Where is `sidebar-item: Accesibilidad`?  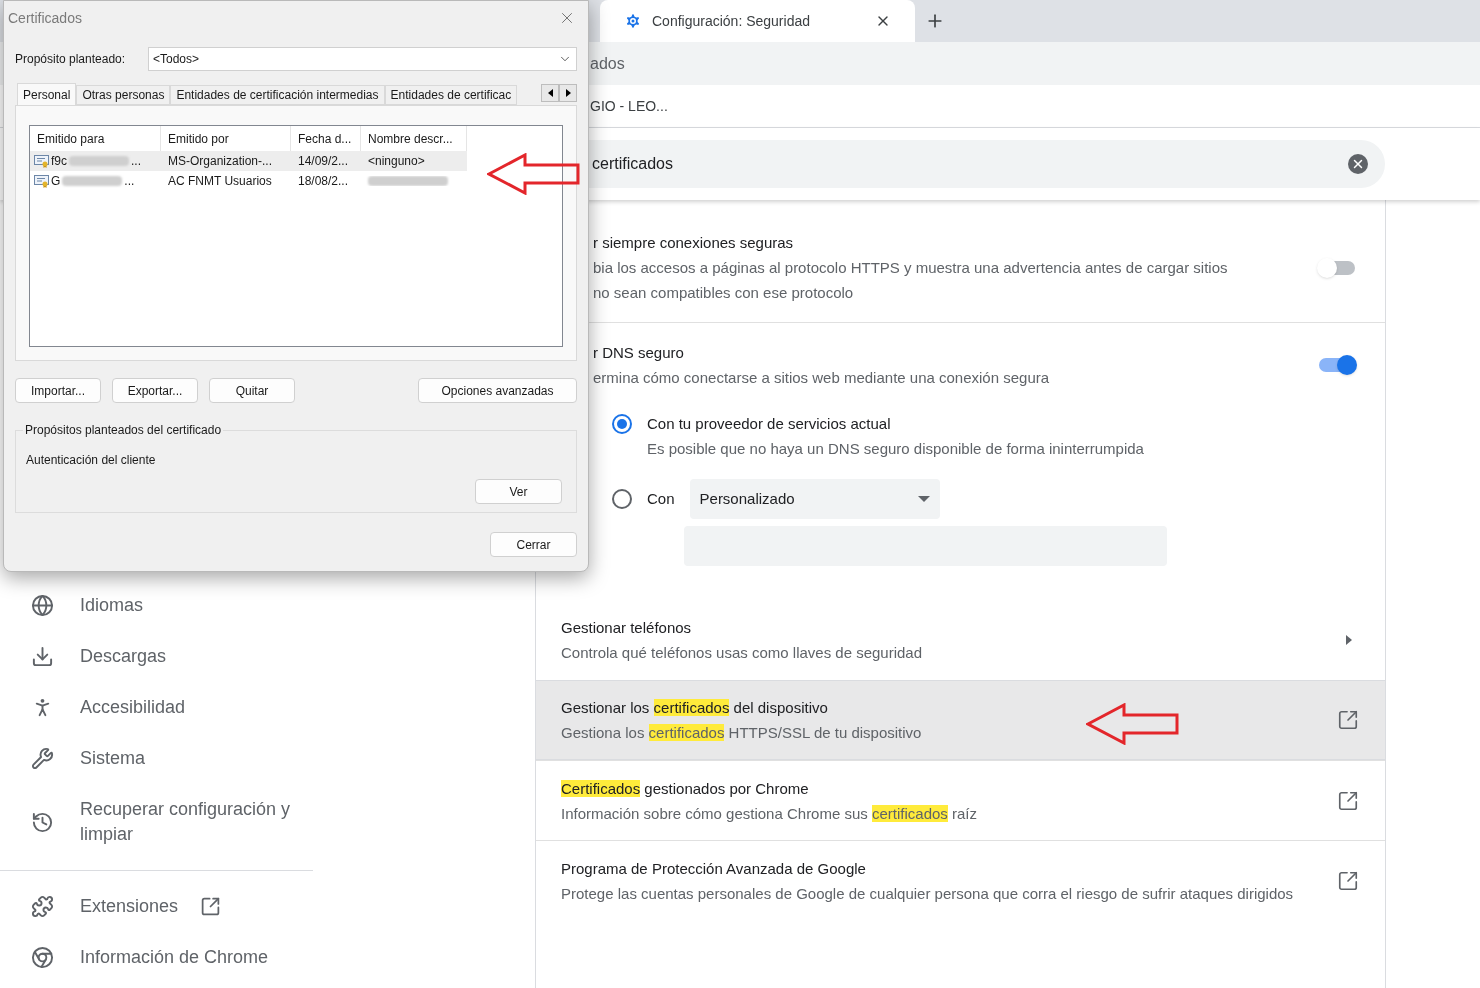
sidebar-item: Accesibilidad is located at coordinates (267, 707).